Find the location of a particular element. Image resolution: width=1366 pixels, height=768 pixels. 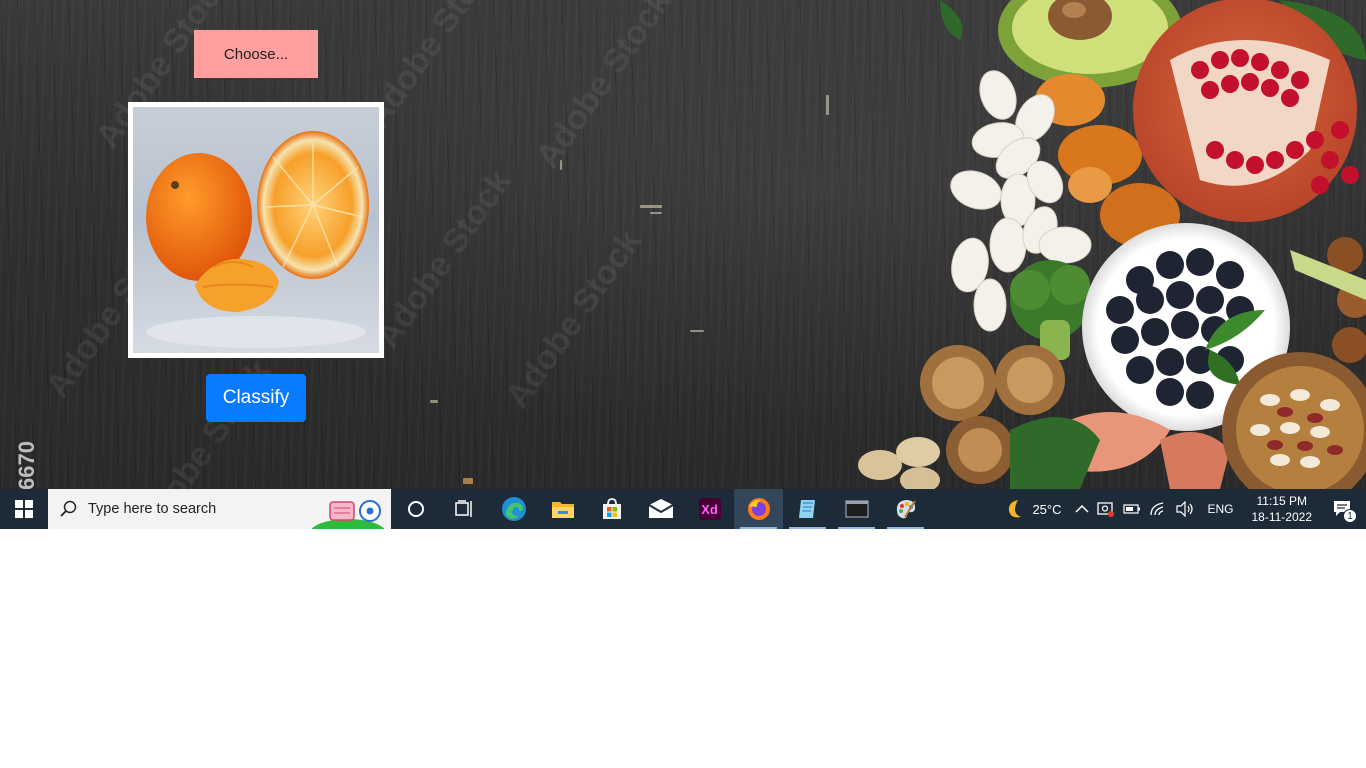

cortana-button is located at coordinates (415, 509).